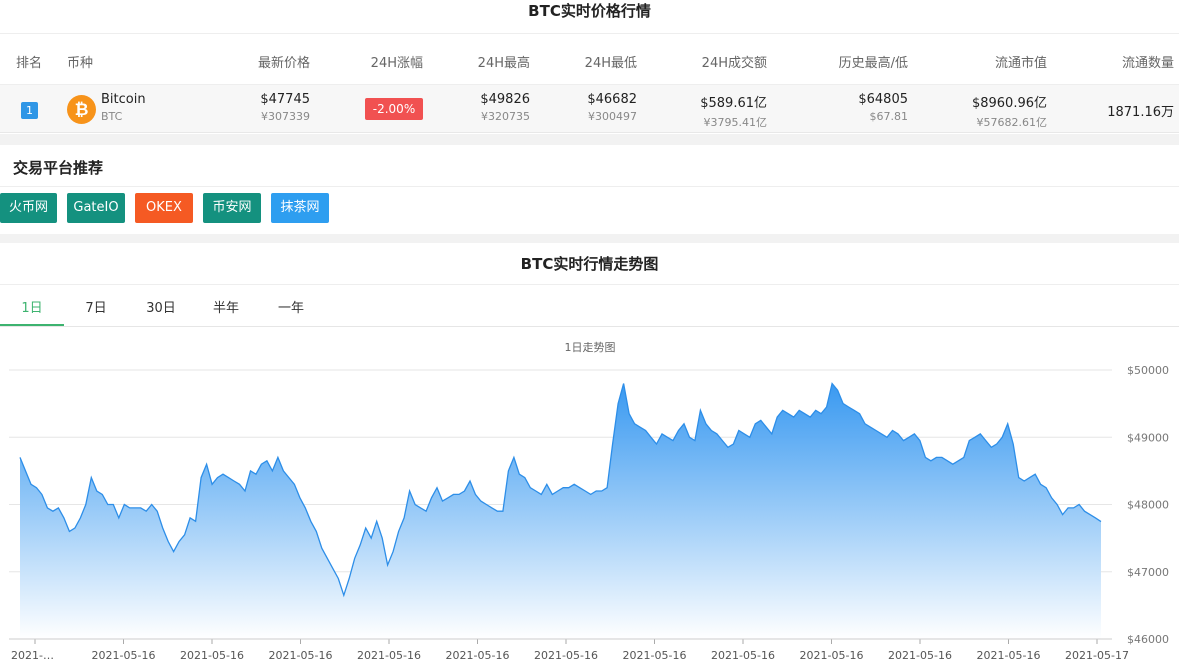 The image size is (1179, 667). What do you see at coordinates (28, 208) in the screenshot?
I see `exchange-button-huobi: 火币网` at bounding box center [28, 208].